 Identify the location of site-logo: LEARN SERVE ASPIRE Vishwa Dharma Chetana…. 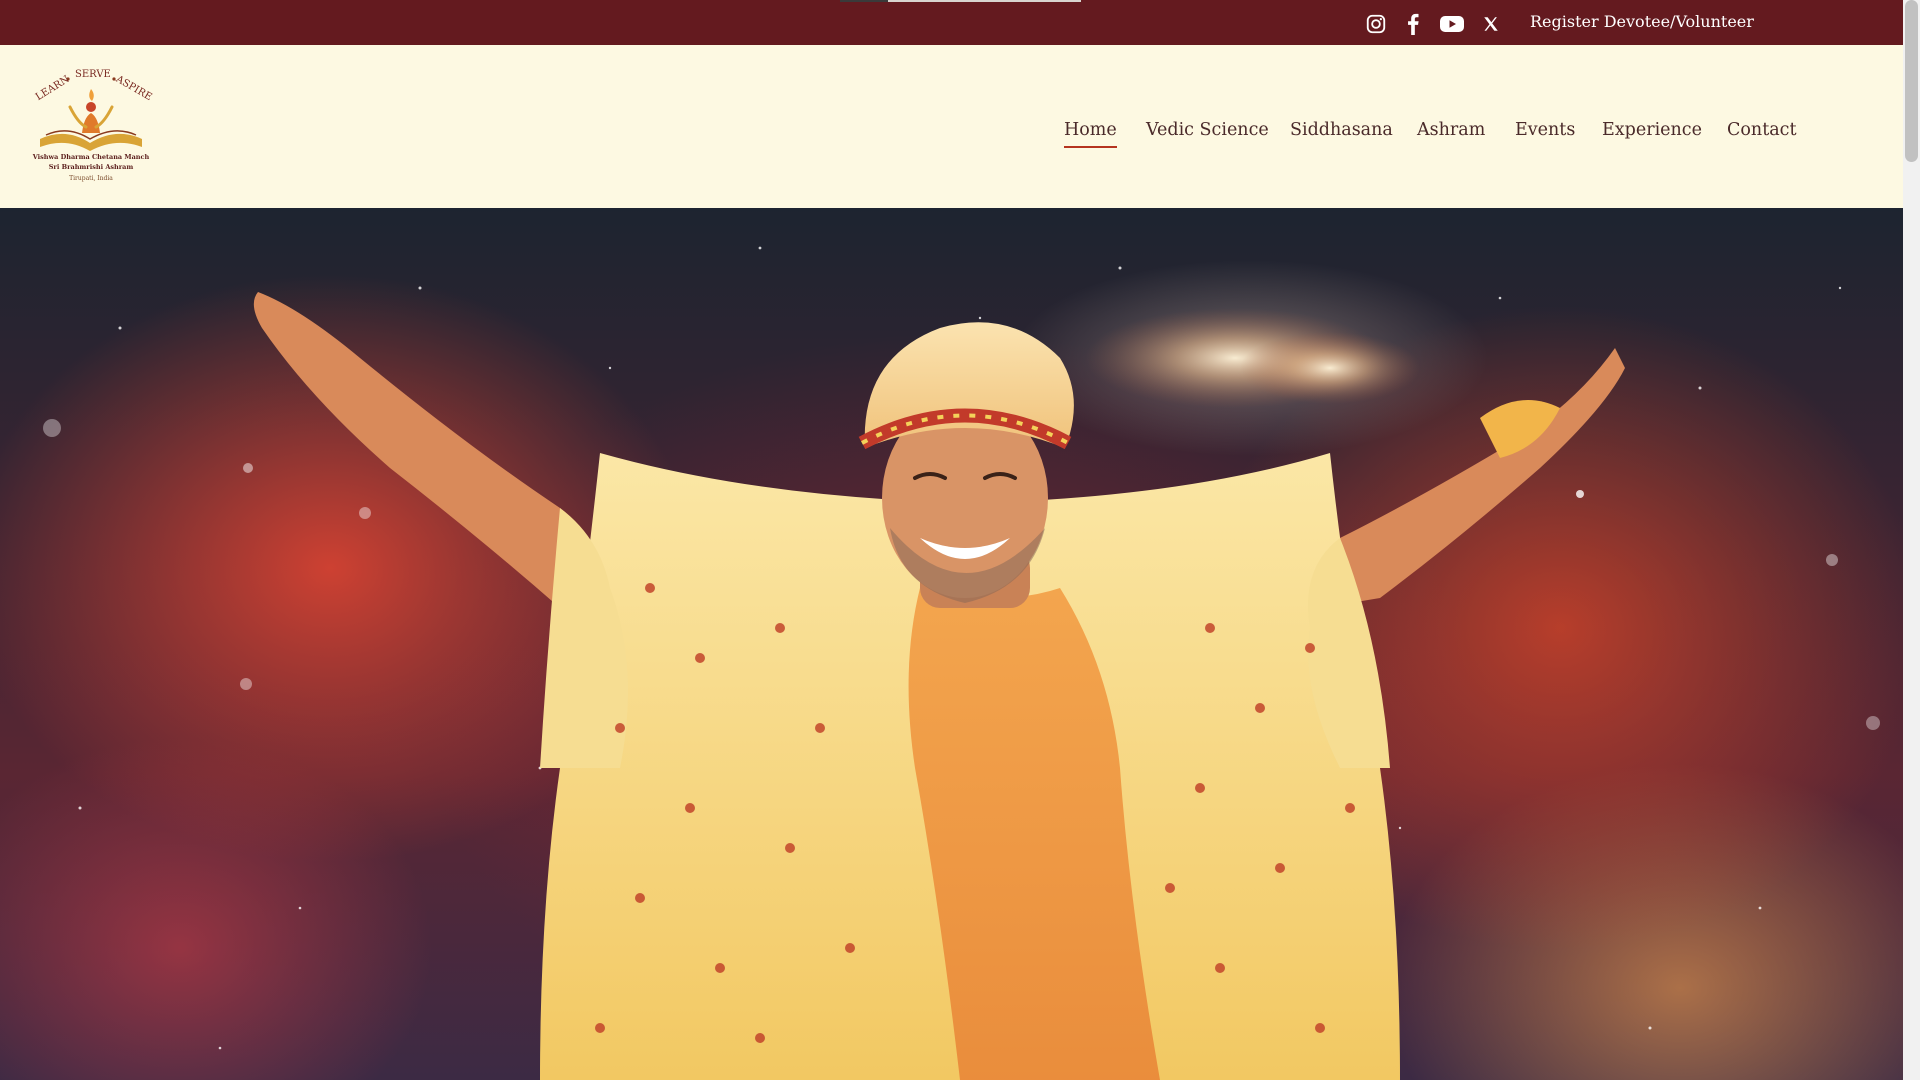
(91, 126).